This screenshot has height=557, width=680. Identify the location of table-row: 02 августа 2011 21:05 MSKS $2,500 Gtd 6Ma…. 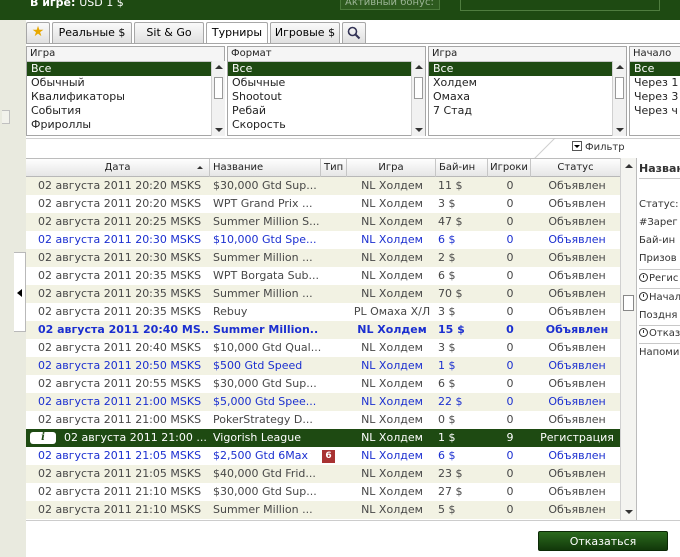
(323, 456).